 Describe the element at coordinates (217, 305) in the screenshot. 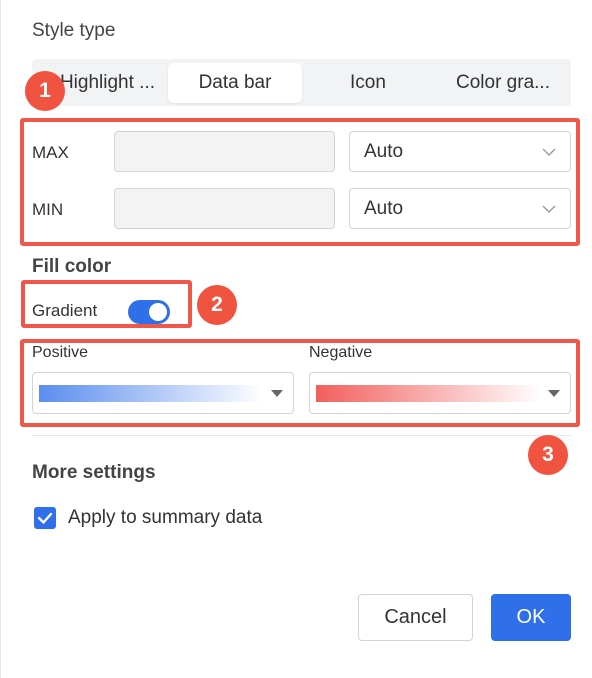

I see `annotation-badge-2: 2` at that location.